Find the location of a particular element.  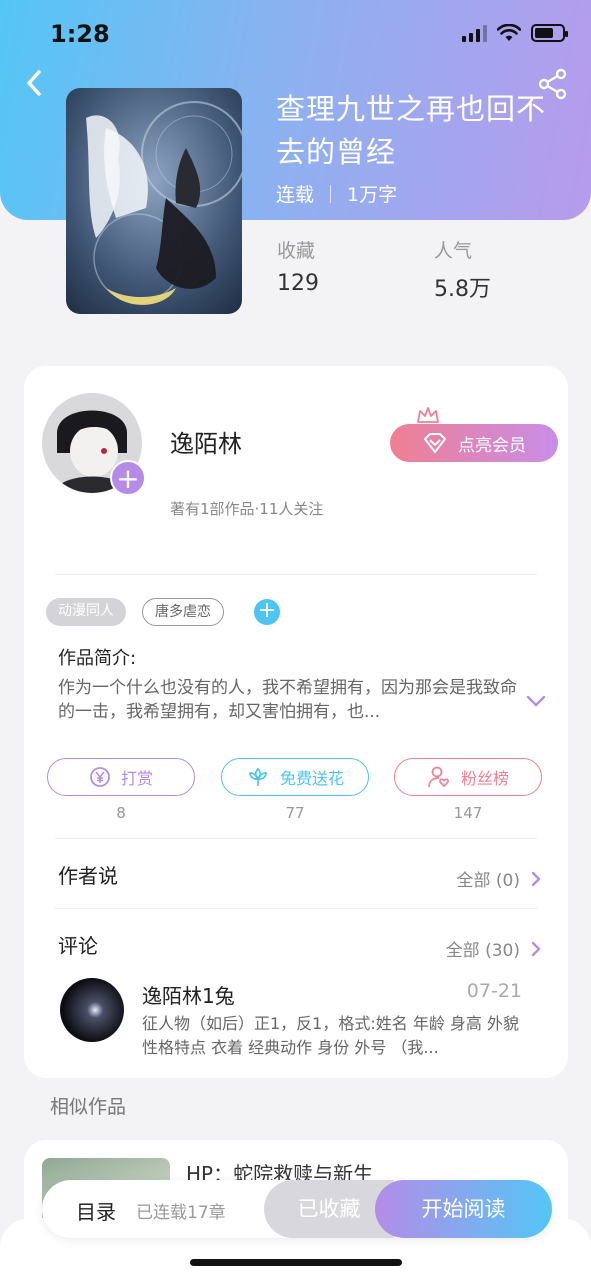

diamond-icon is located at coordinates (435, 443).